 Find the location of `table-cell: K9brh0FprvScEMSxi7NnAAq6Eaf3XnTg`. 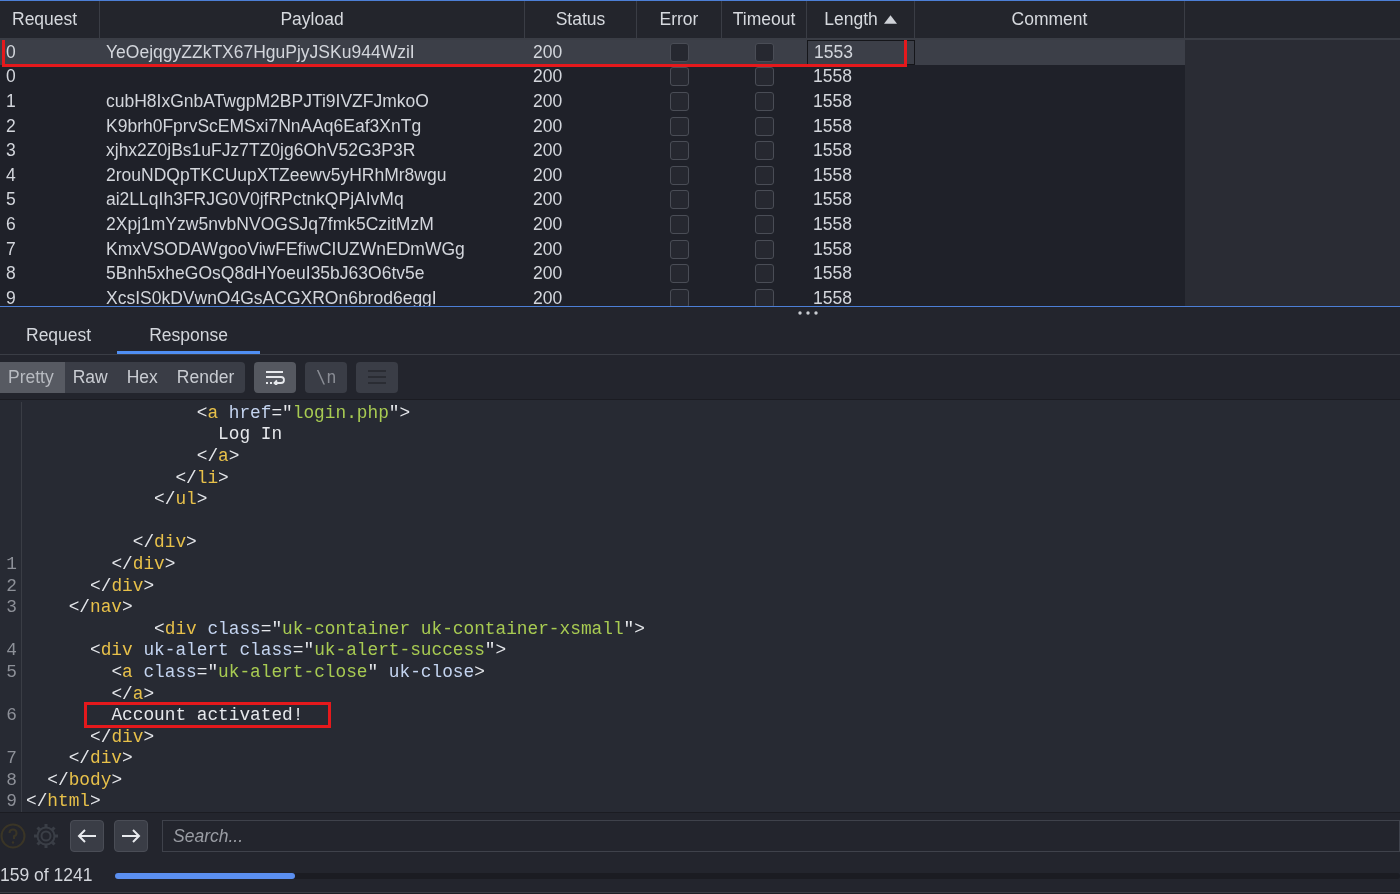

table-cell: K9brh0FprvScEMSxi7NnAAq6Eaf3XnTg is located at coordinates (264, 126).